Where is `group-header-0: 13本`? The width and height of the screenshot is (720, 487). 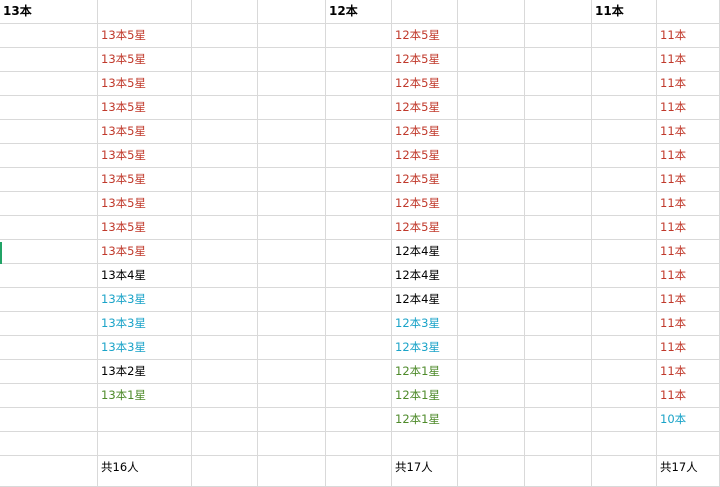
group-header-0: 13本 is located at coordinates (49, 12).